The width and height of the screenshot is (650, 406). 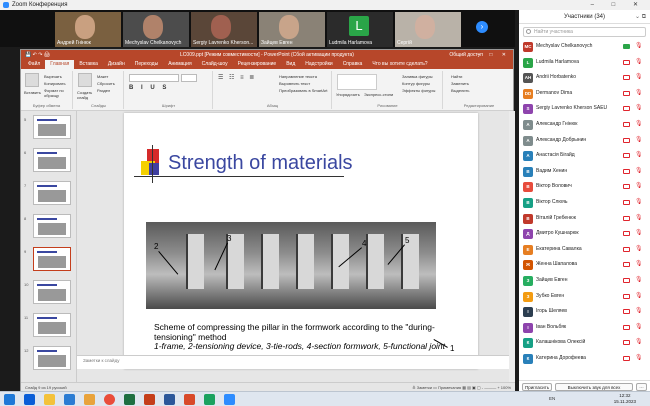 What do you see at coordinates (102, 76) in the screenshot?
I see `layout-button: Макет` at bounding box center [102, 76].